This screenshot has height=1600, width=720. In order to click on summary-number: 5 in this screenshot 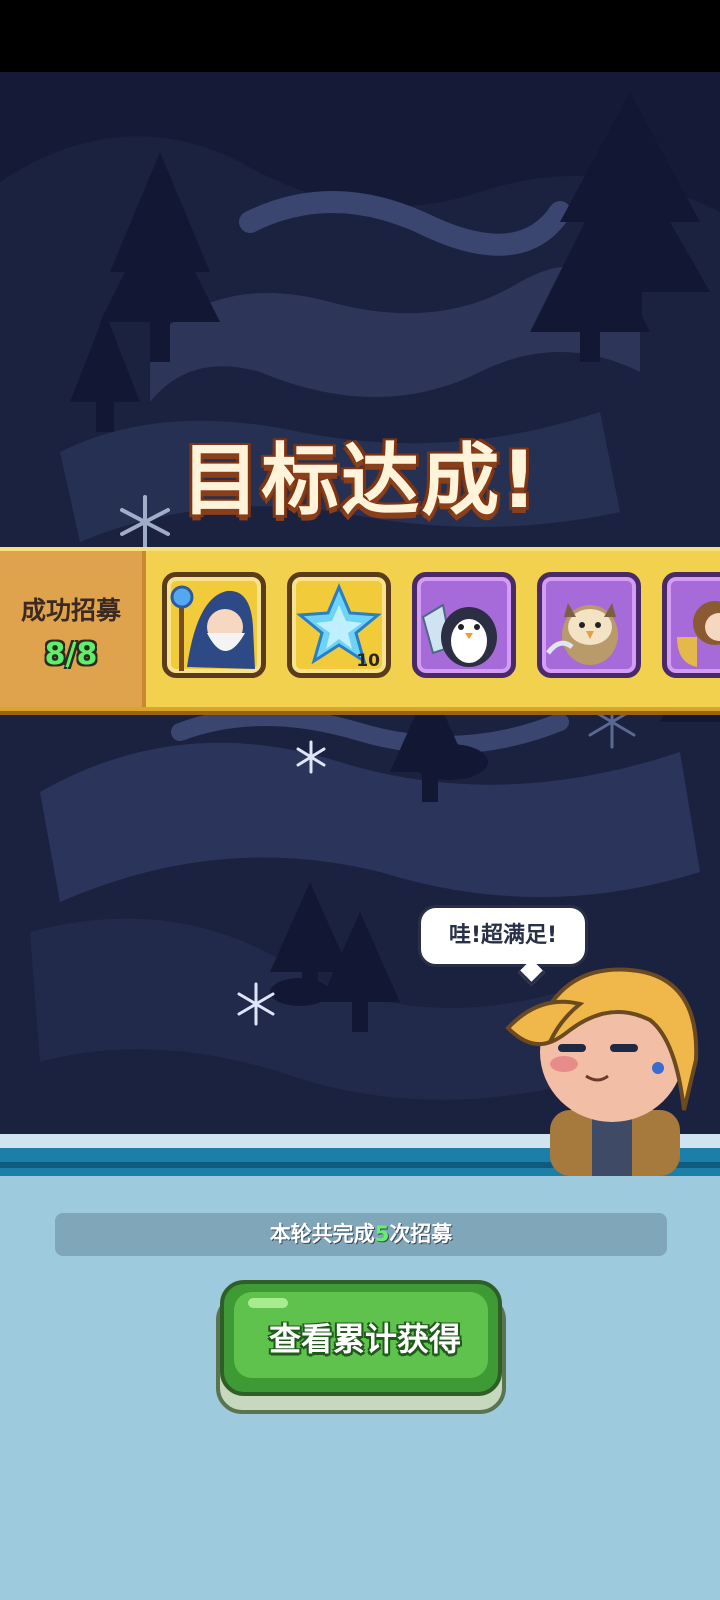, I will do `click(382, 1234)`.